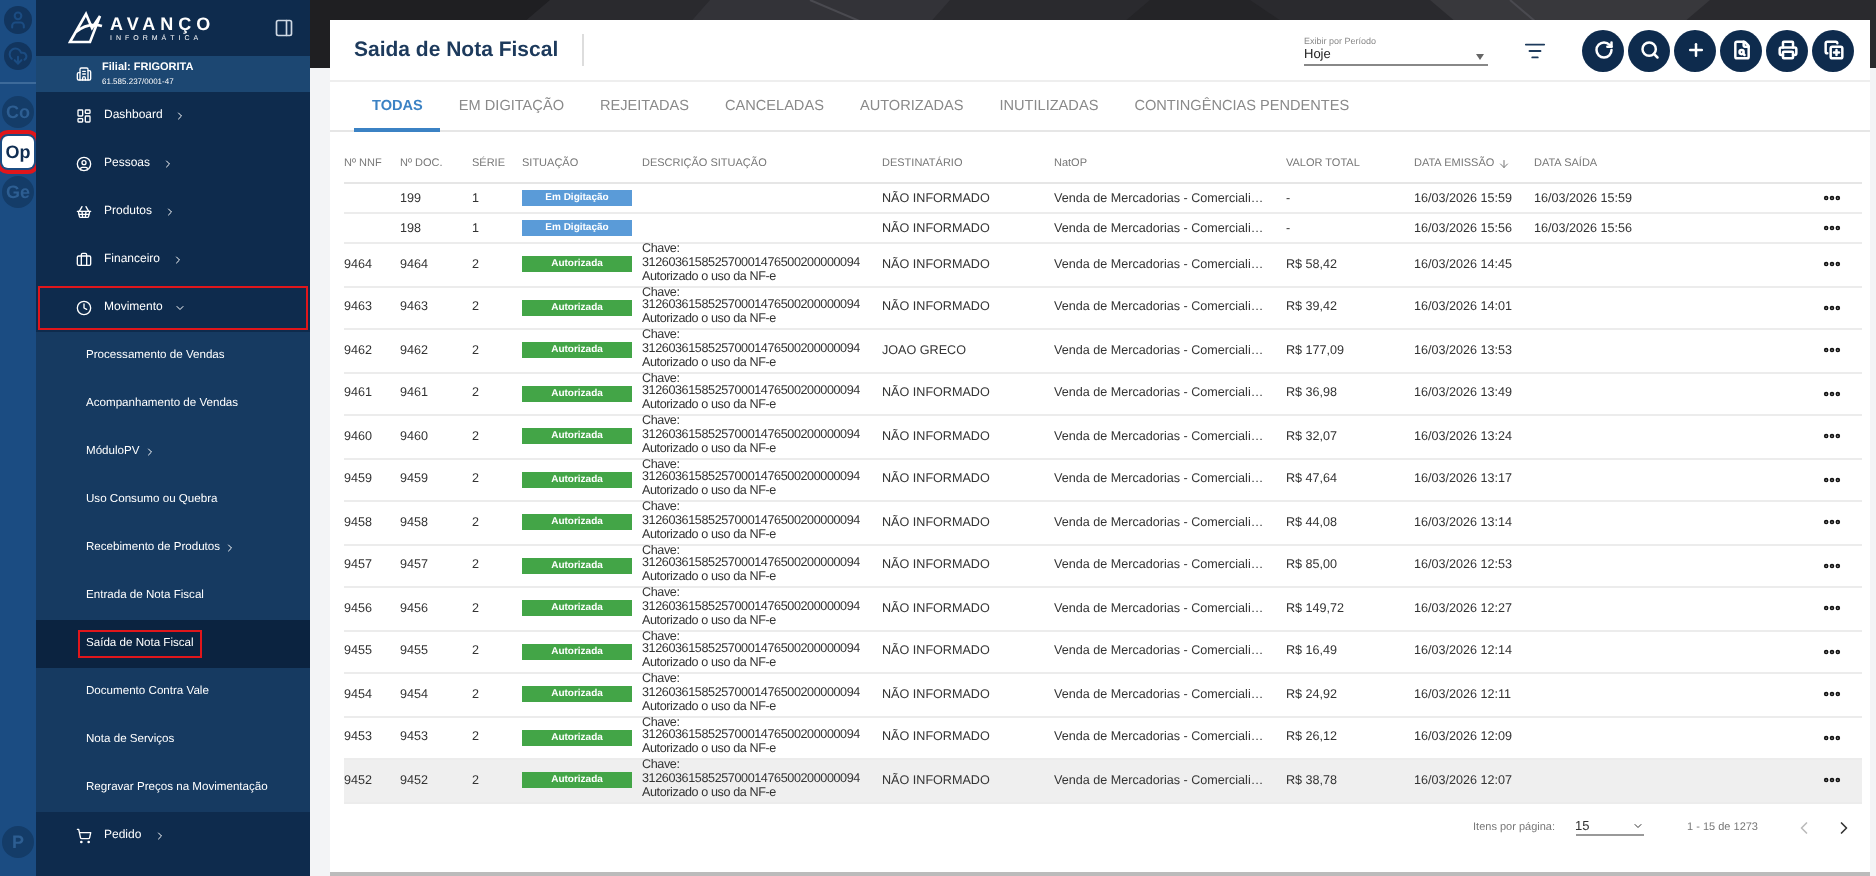 This screenshot has width=1876, height=876. I want to click on basket-icon, so click(84, 212).